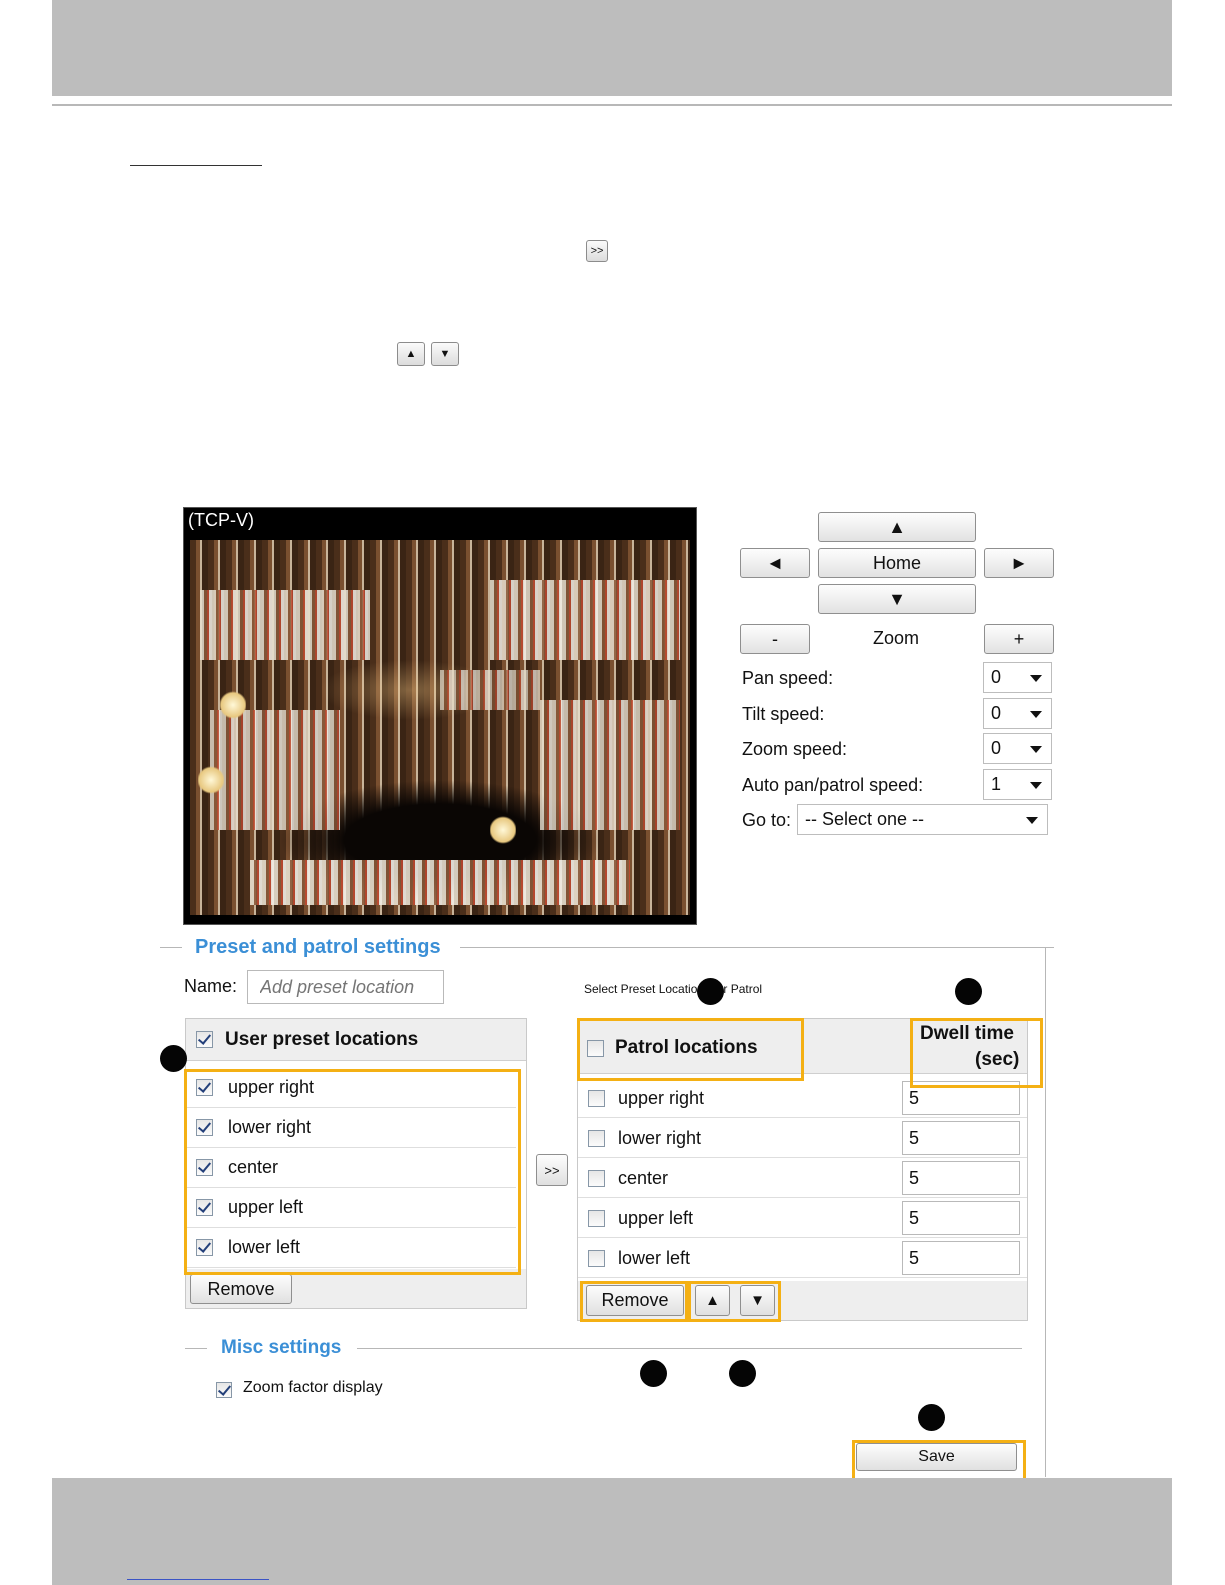  Describe the element at coordinates (1017, 748) in the screenshot. I see `zoom-speed-select: 0` at that location.